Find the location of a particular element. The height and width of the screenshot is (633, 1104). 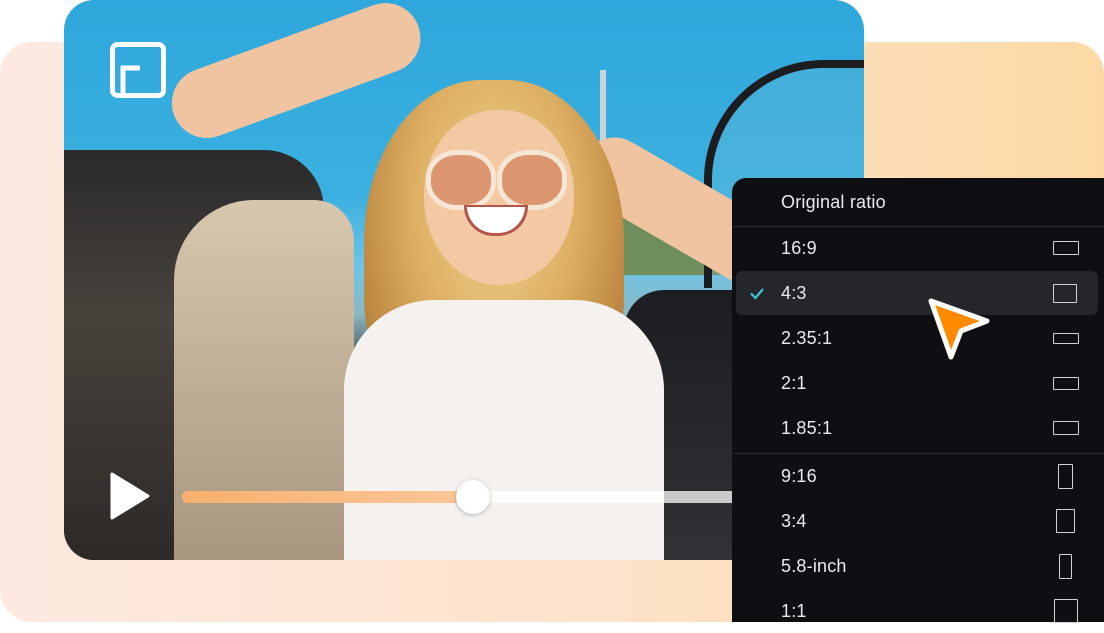

menu-item-16-9: 16:9 is located at coordinates (917, 248).